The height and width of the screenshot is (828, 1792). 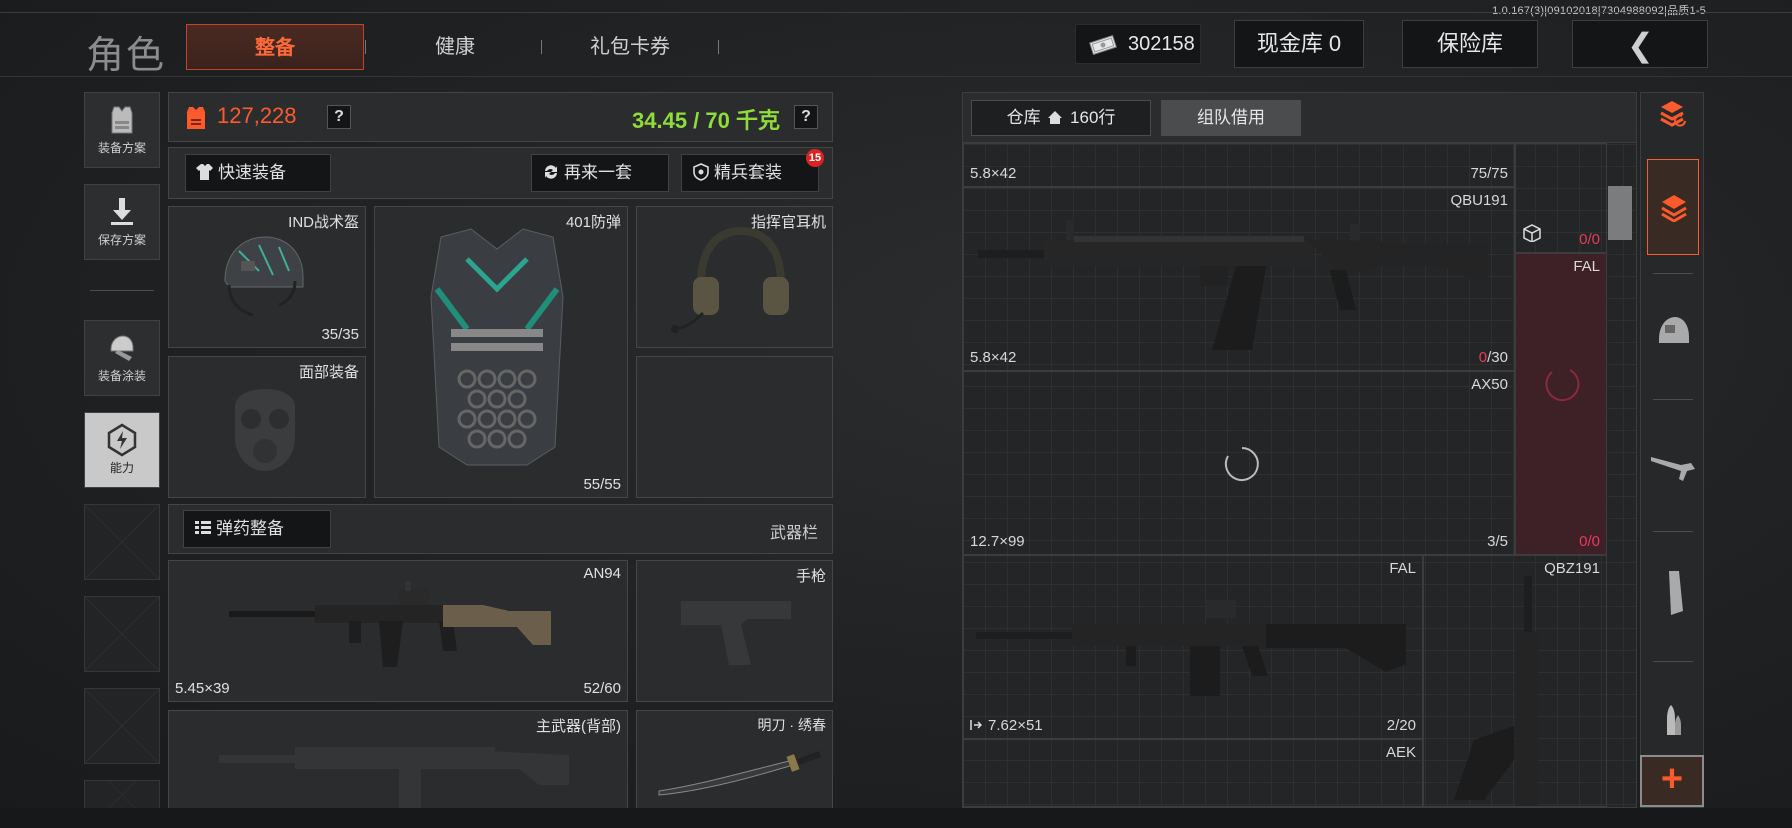 What do you see at coordinates (734, 277) in the screenshot?
I see `headset-slot: 指挥官耳机` at bounding box center [734, 277].